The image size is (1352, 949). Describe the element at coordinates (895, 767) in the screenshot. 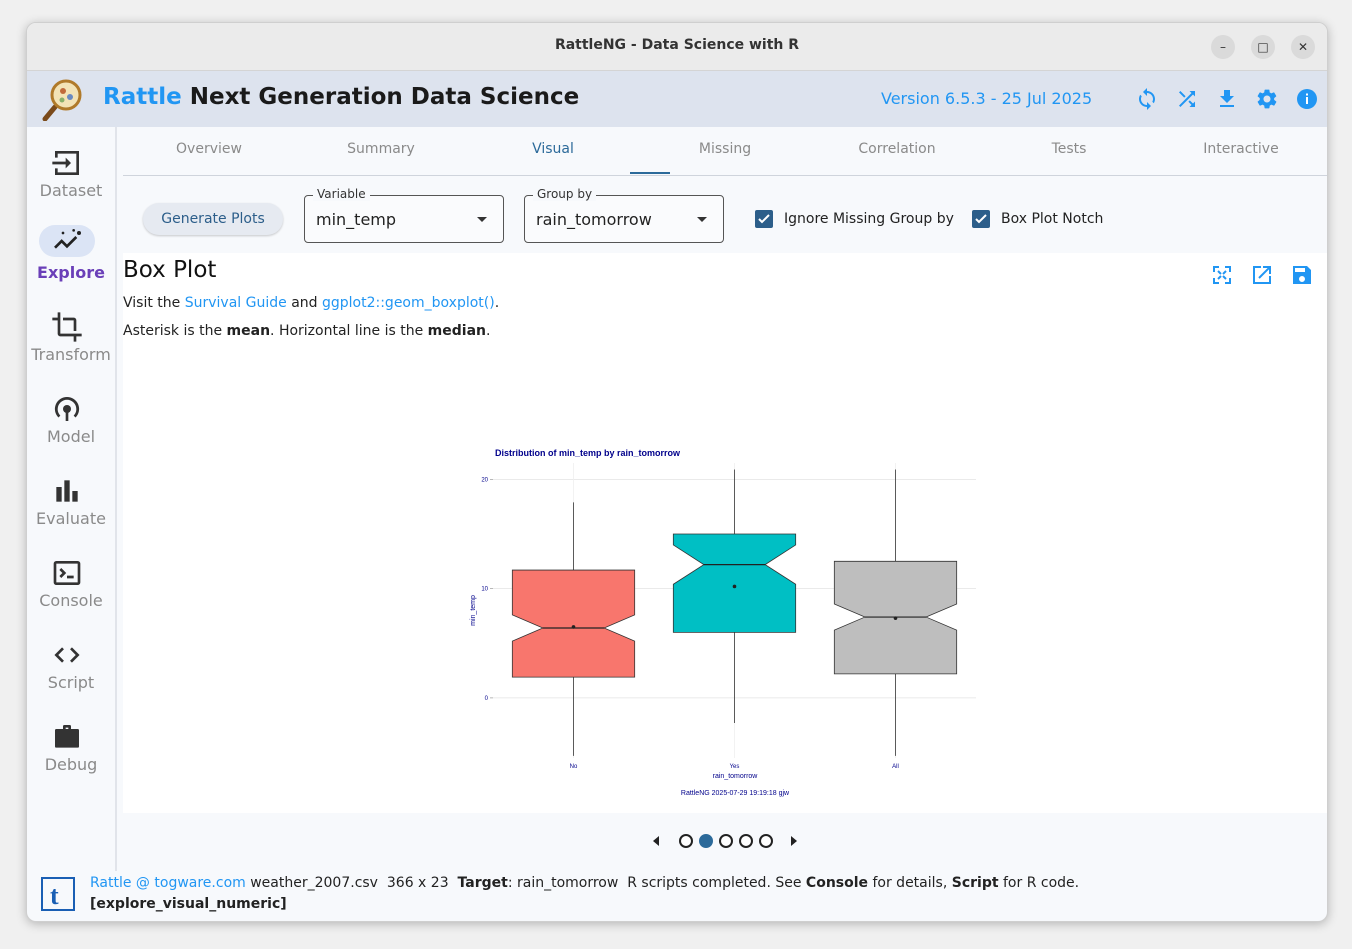

I see `x-tick-label: All` at that location.